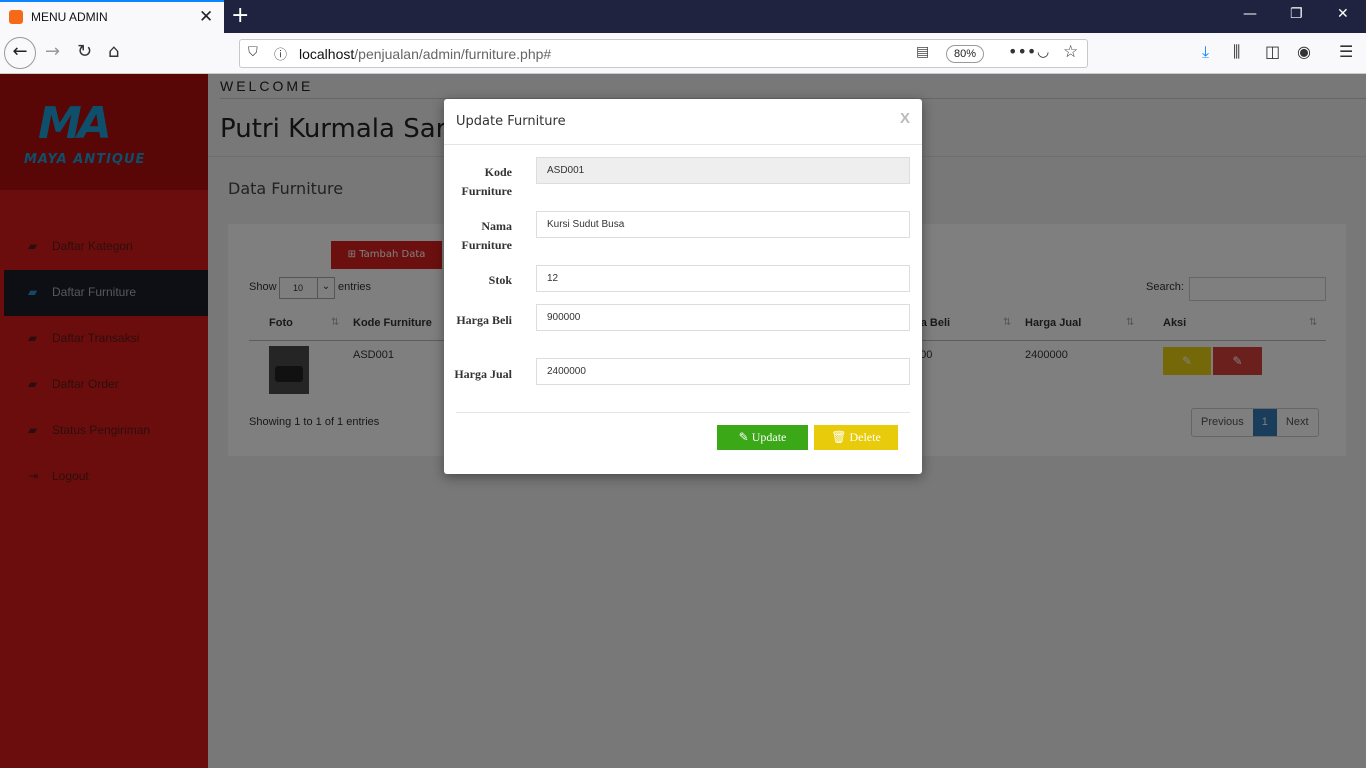  I want to click on restore-icon: ❐, so click(1296, 14).